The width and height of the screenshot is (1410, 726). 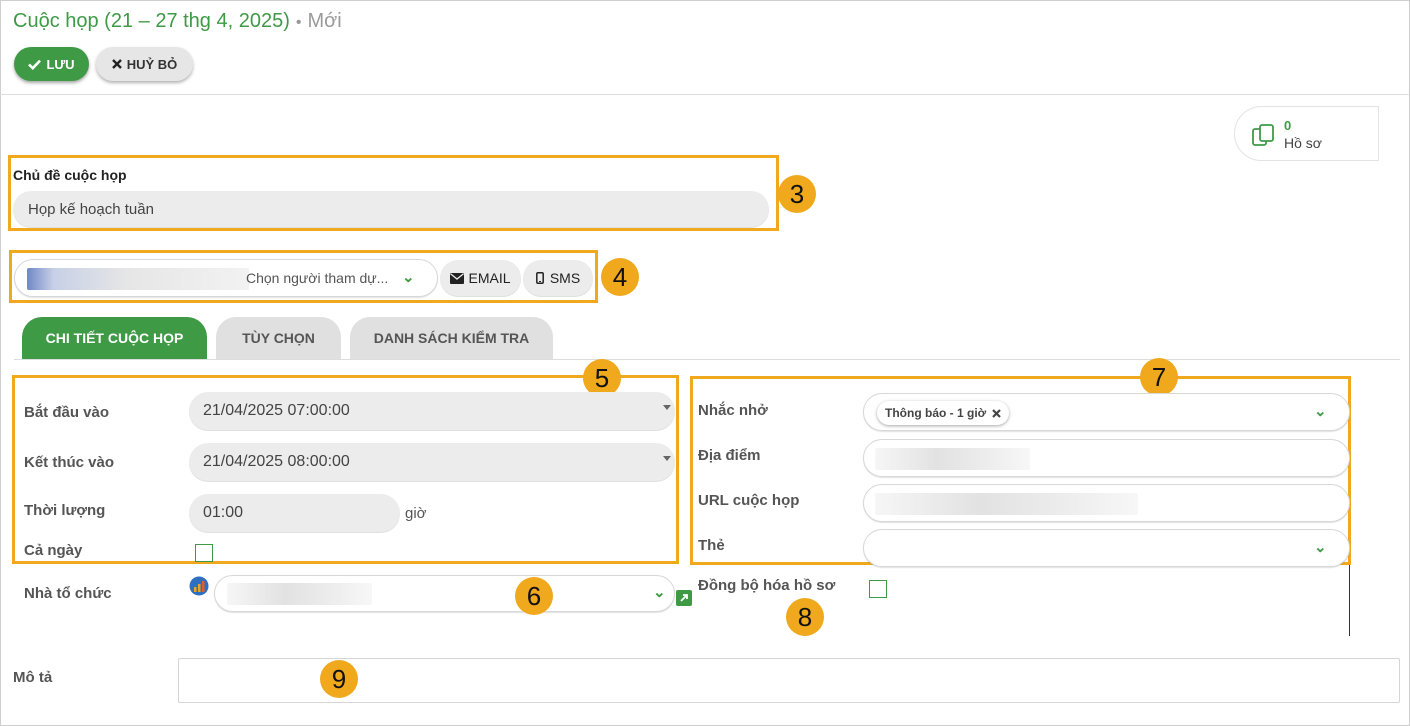 What do you see at coordinates (138, 279) in the screenshot?
I see `attendee-avatar-blurred` at bounding box center [138, 279].